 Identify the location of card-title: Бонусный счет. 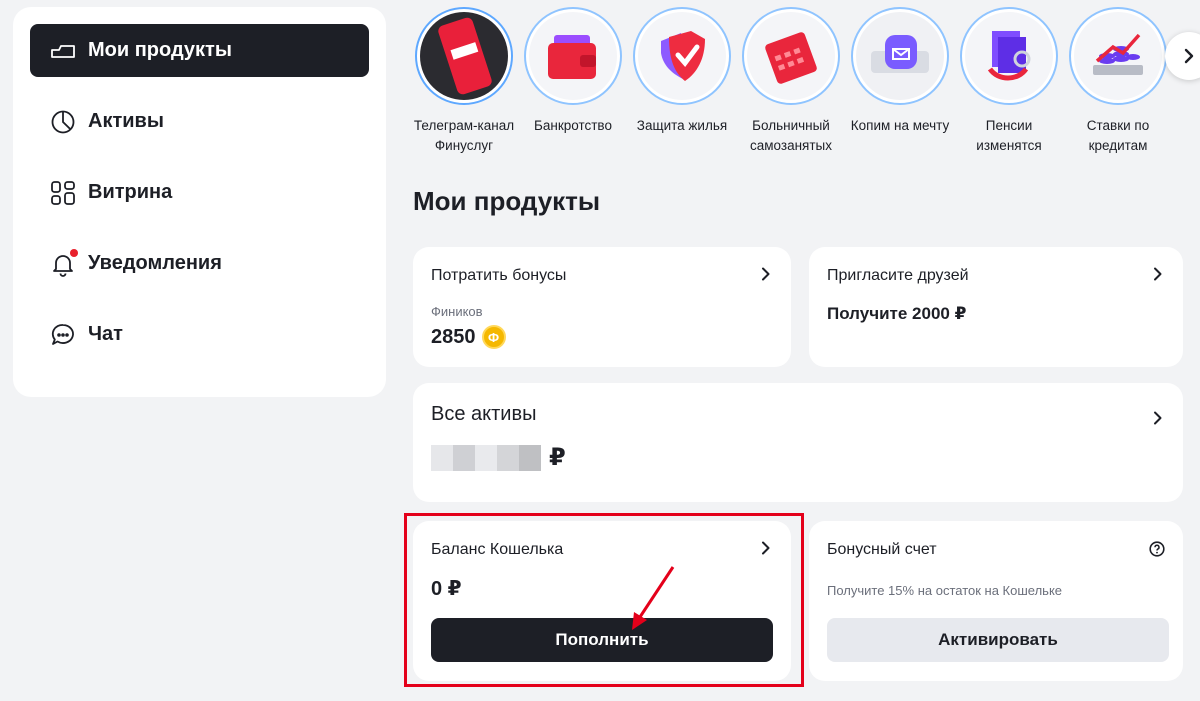
(882, 549).